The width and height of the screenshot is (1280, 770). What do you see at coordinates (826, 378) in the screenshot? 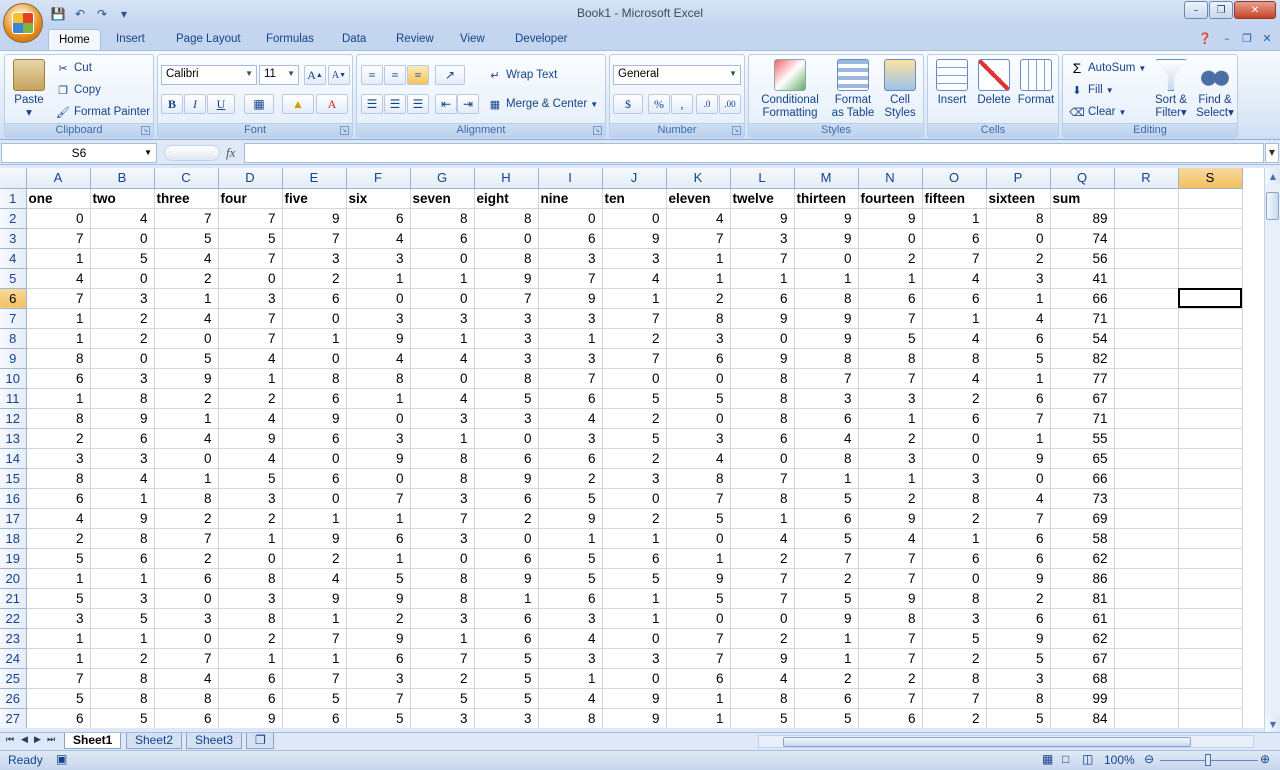
I see `cell-m10: 7` at bounding box center [826, 378].